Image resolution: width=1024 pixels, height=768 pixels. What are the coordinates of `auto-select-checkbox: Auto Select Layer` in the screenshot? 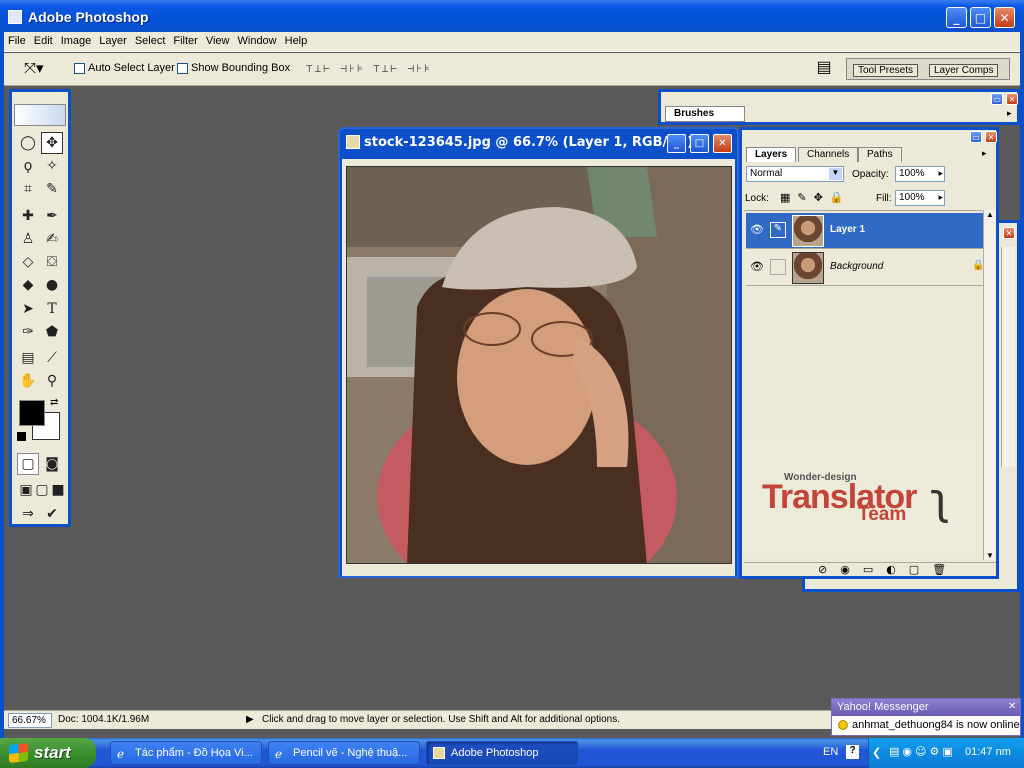 It's located at (124, 68).